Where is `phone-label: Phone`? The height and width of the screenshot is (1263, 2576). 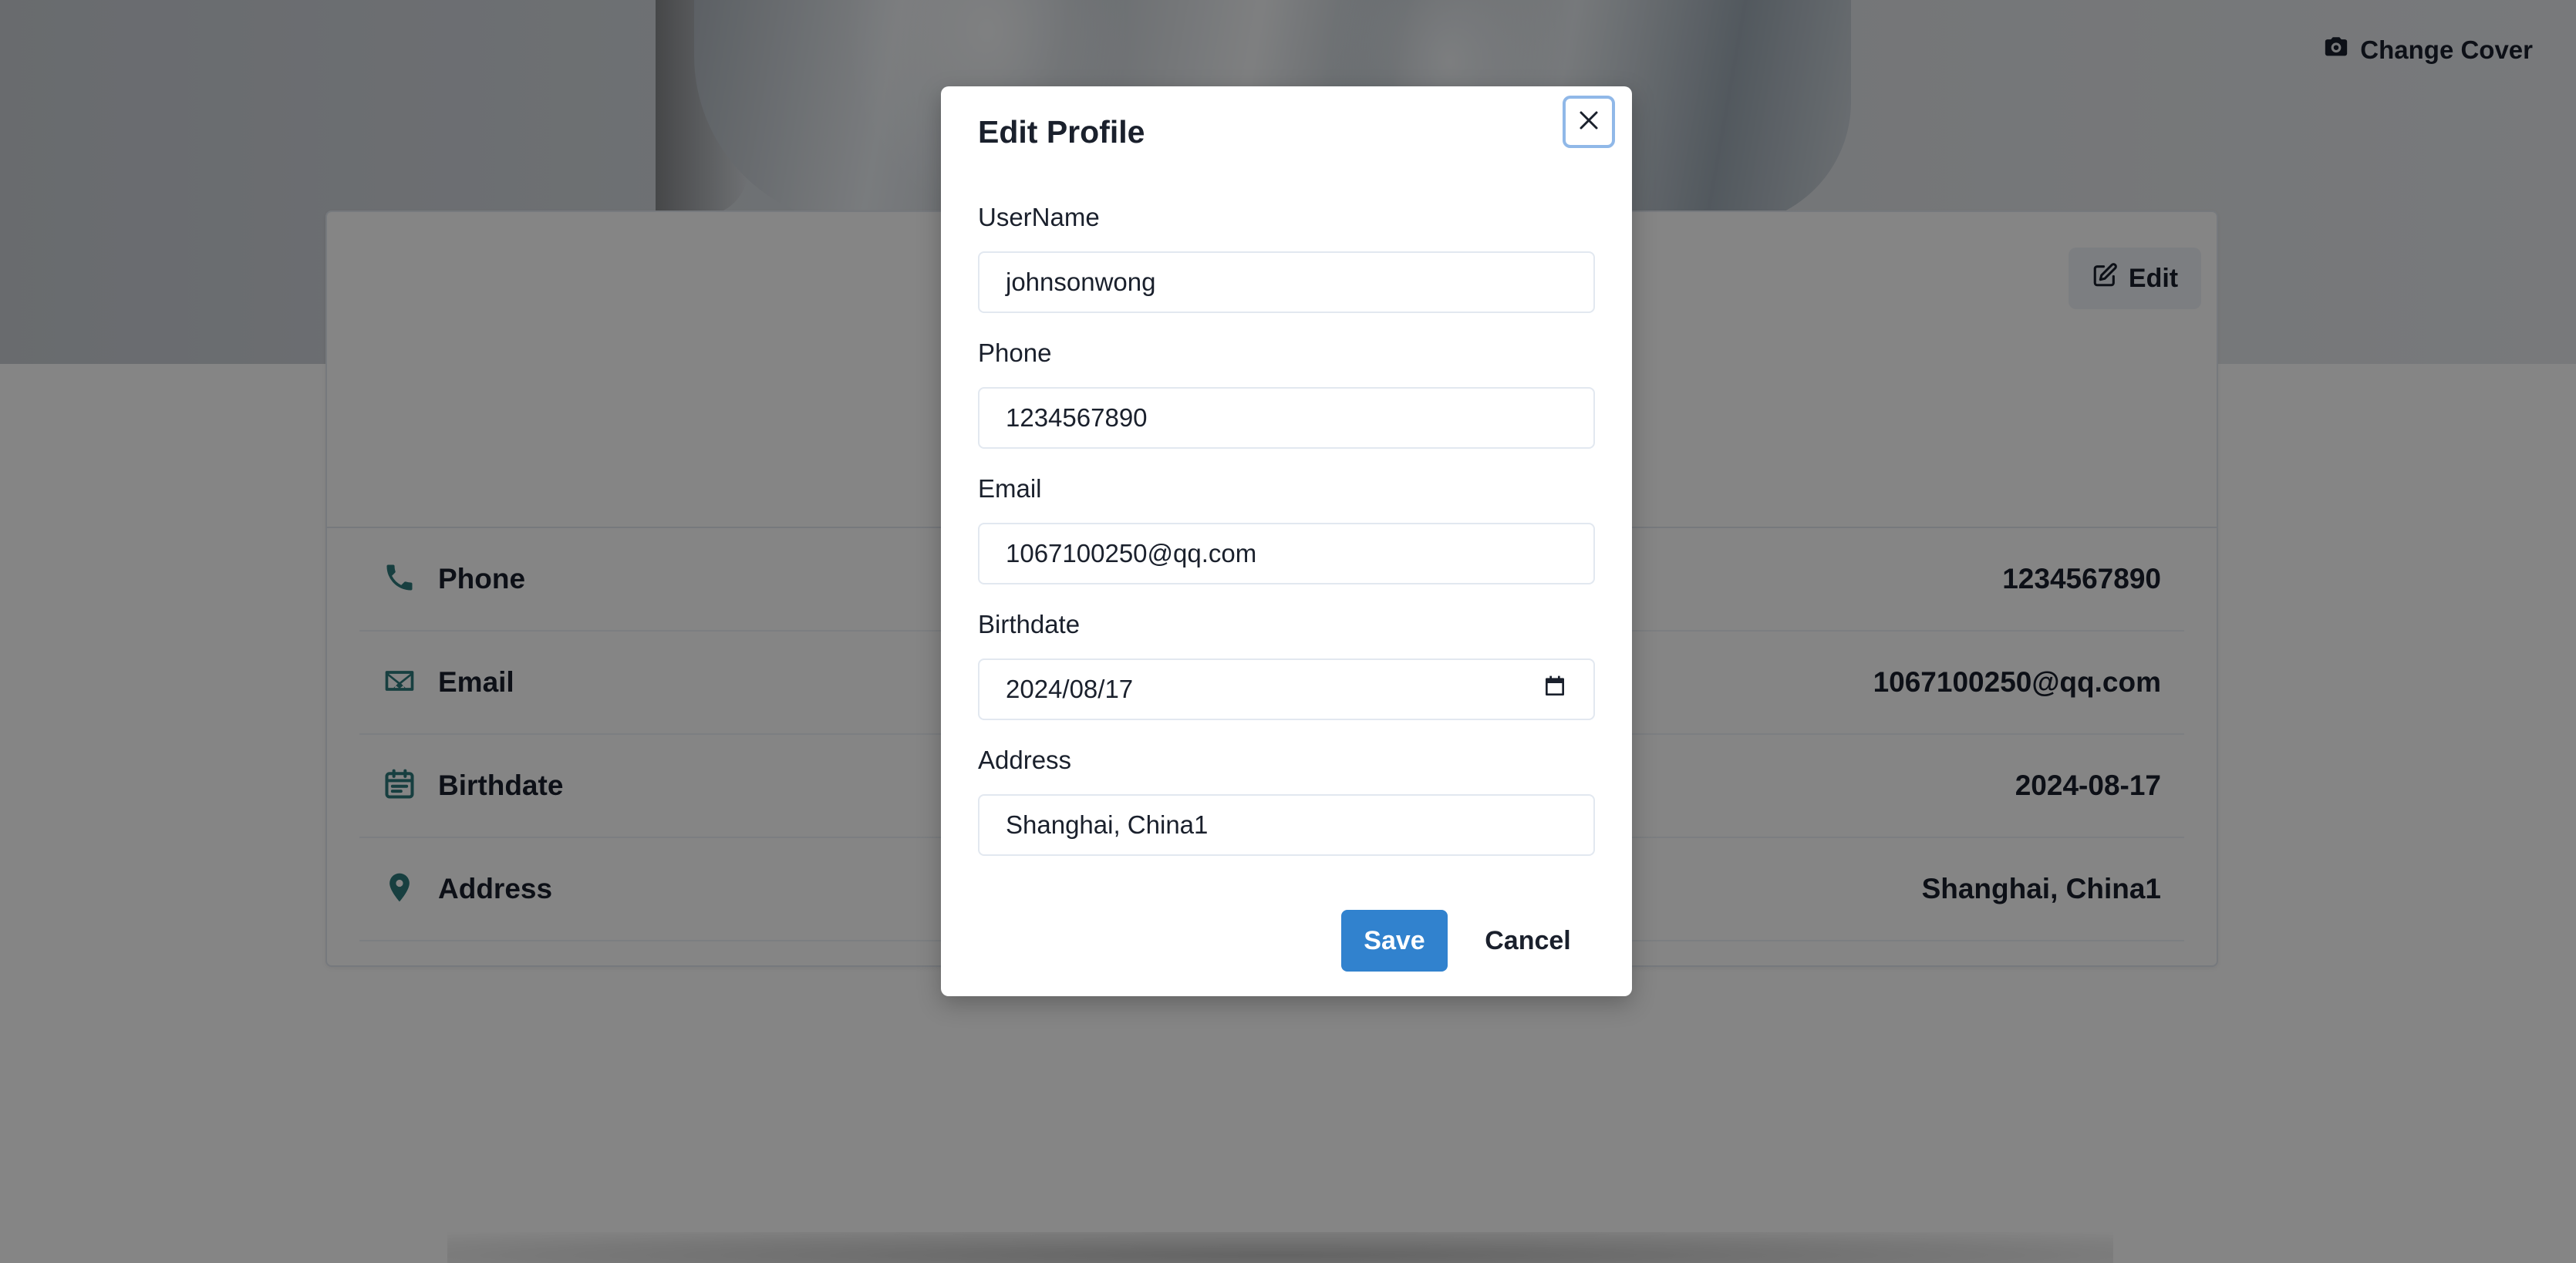
phone-label: Phone is located at coordinates (1015, 353).